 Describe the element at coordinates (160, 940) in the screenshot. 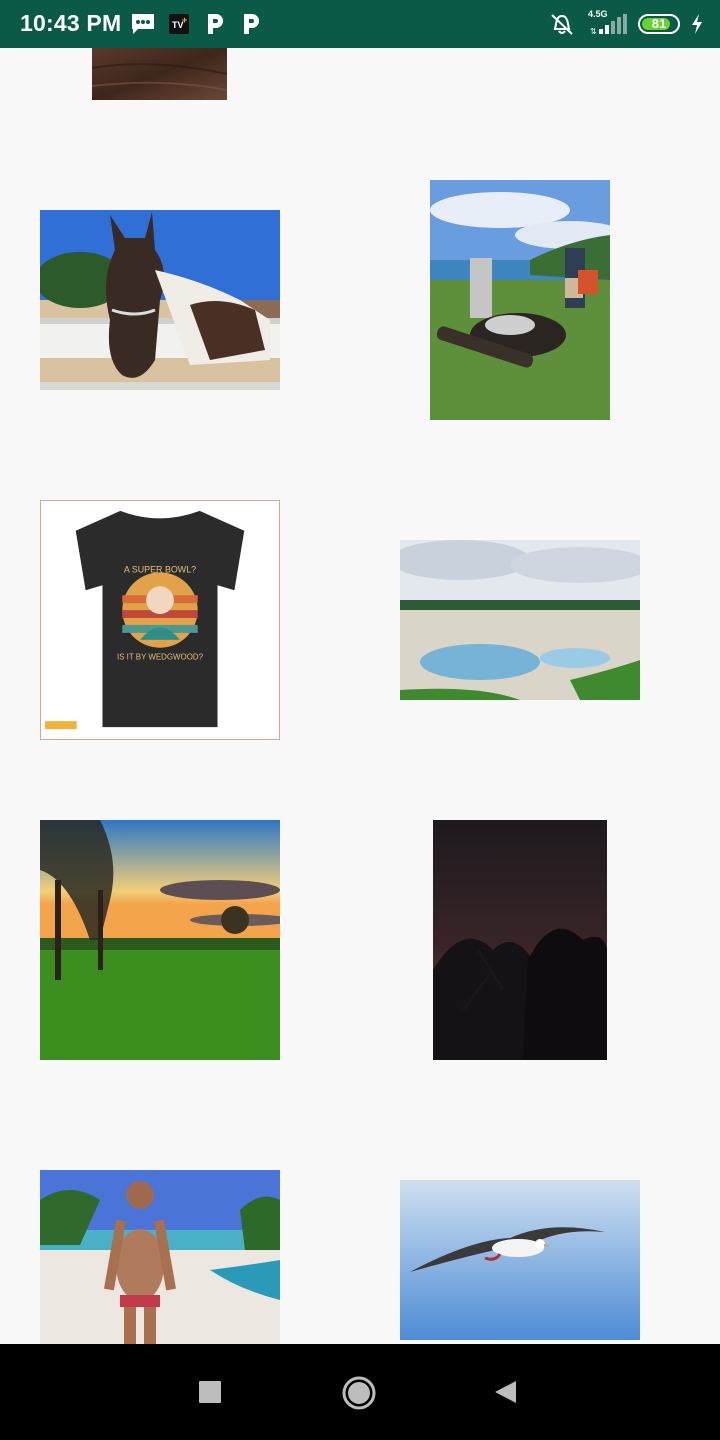

I see `sunset-park-photo` at that location.